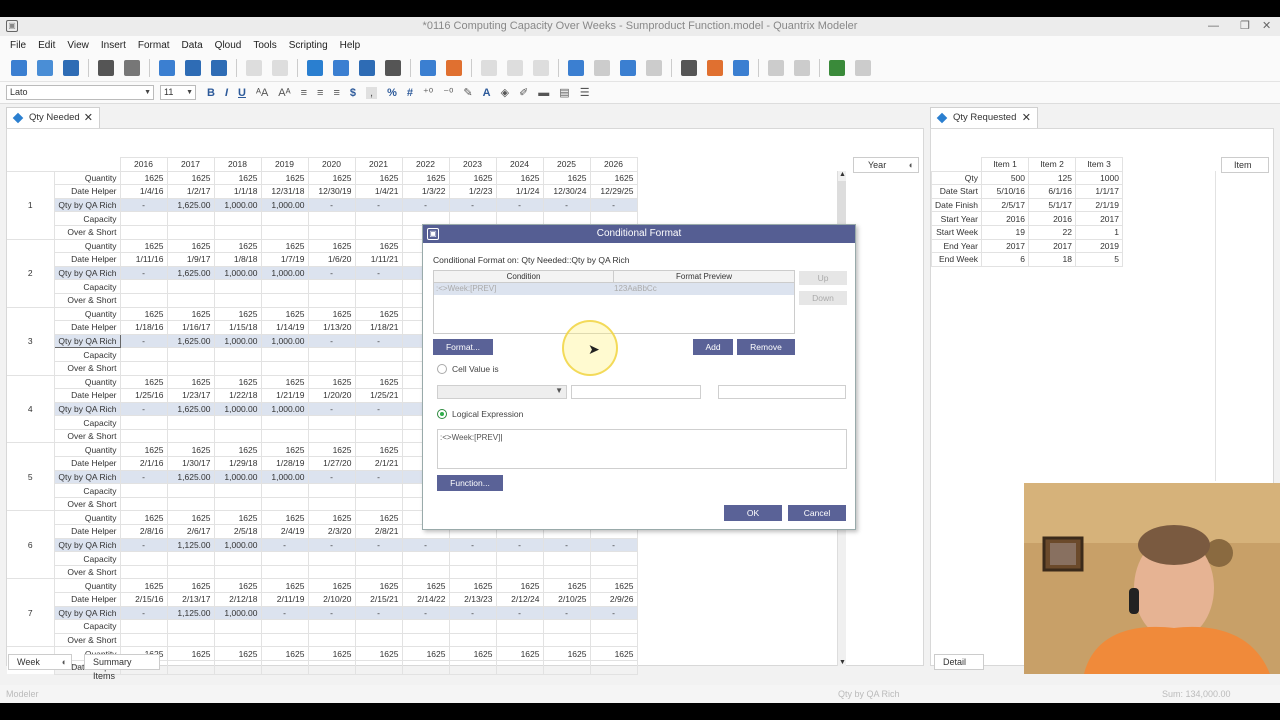  Describe the element at coordinates (228, 45) in the screenshot. I see `menu-qloud: Qloud` at that location.